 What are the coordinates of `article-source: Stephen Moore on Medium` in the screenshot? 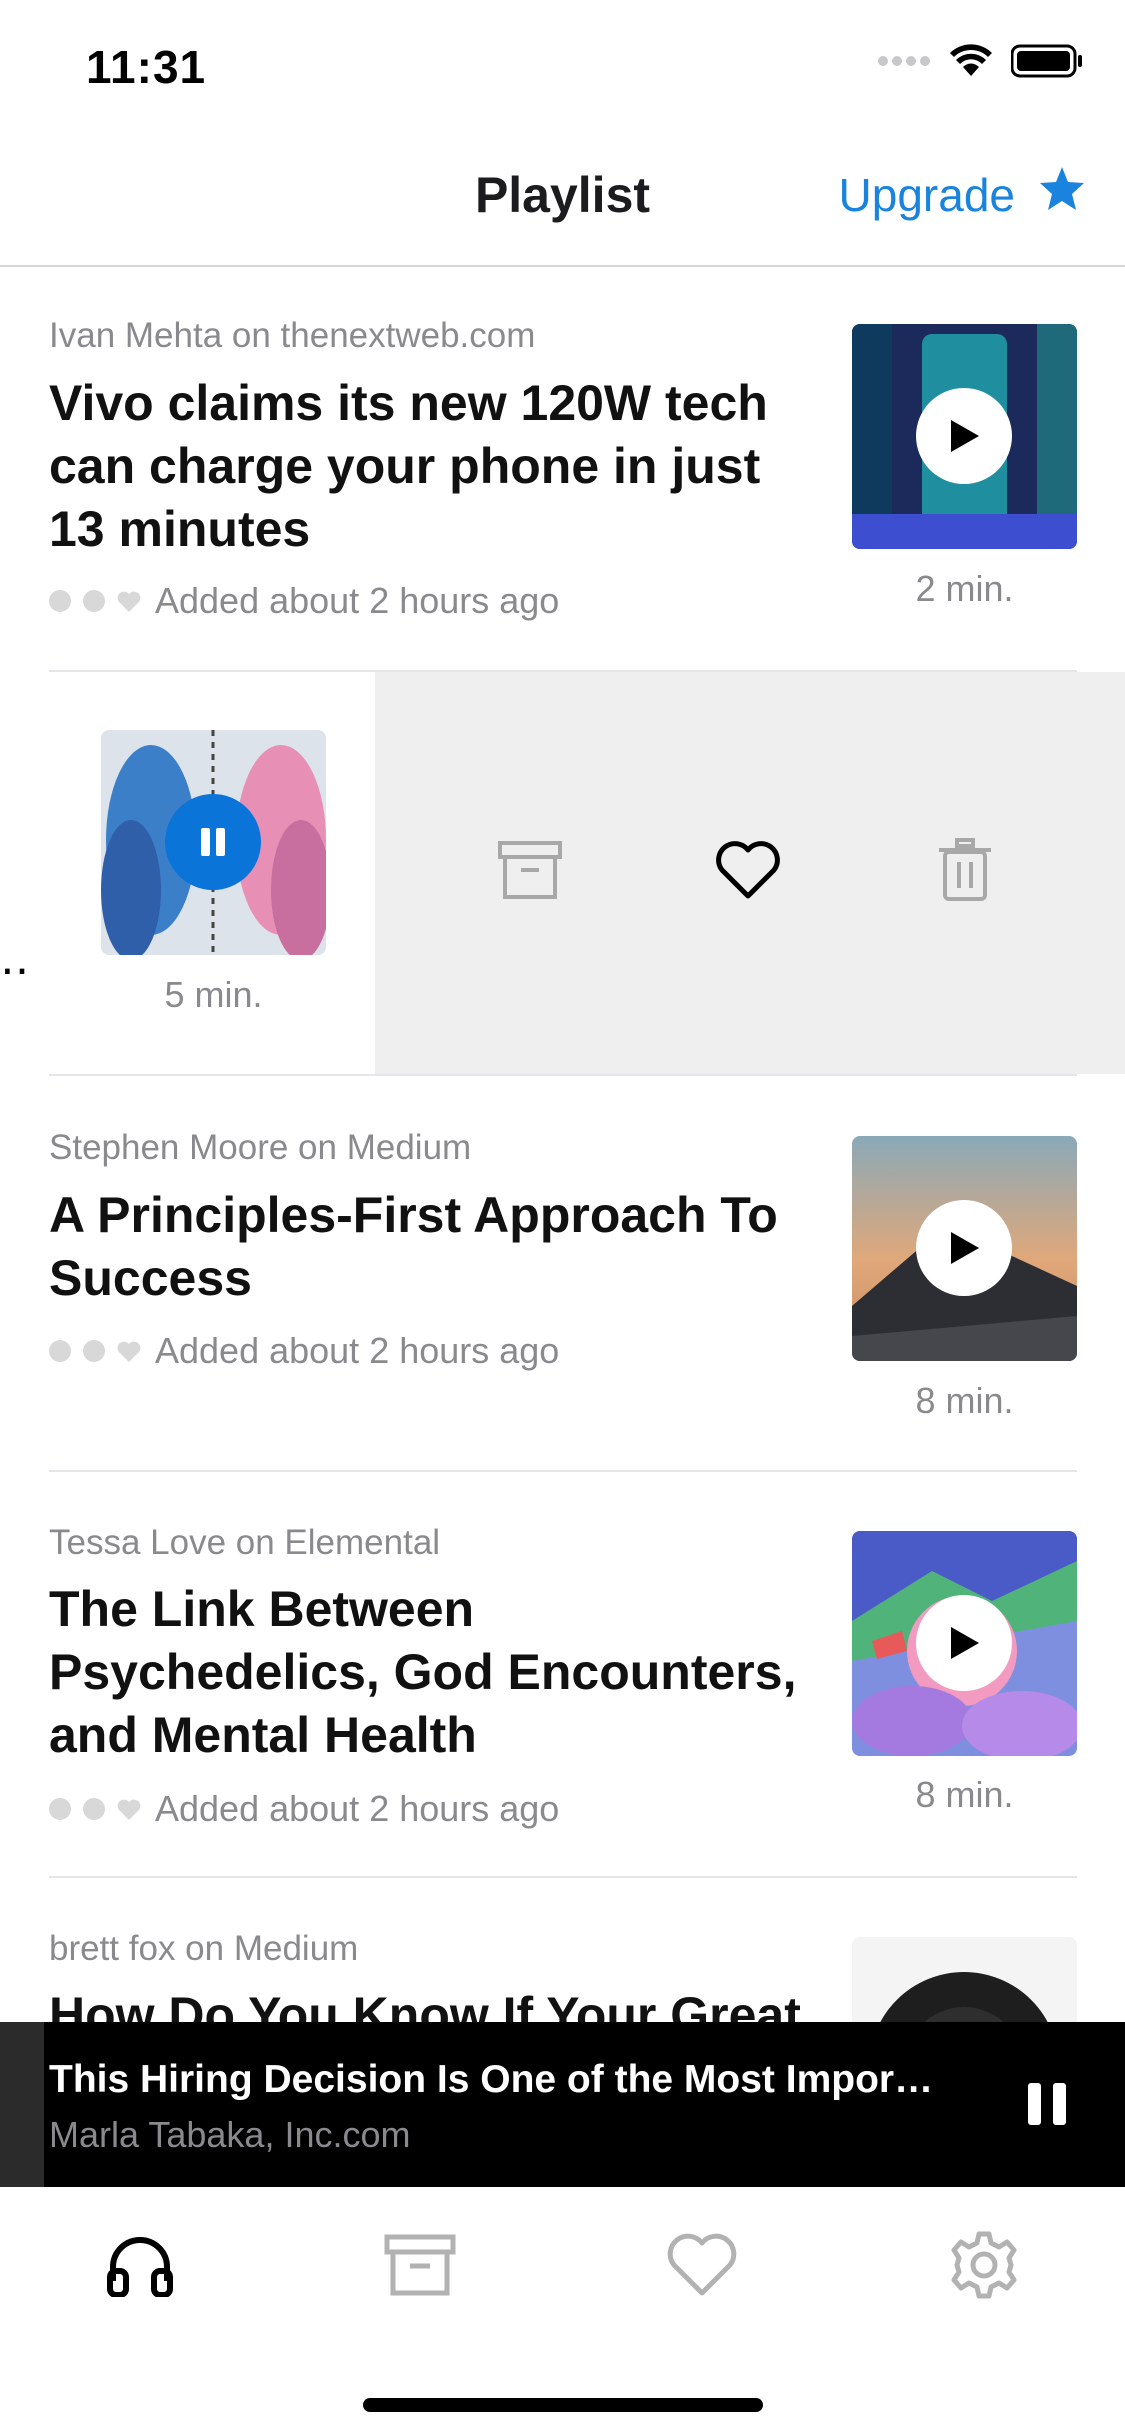 It's located at (260, 1147).